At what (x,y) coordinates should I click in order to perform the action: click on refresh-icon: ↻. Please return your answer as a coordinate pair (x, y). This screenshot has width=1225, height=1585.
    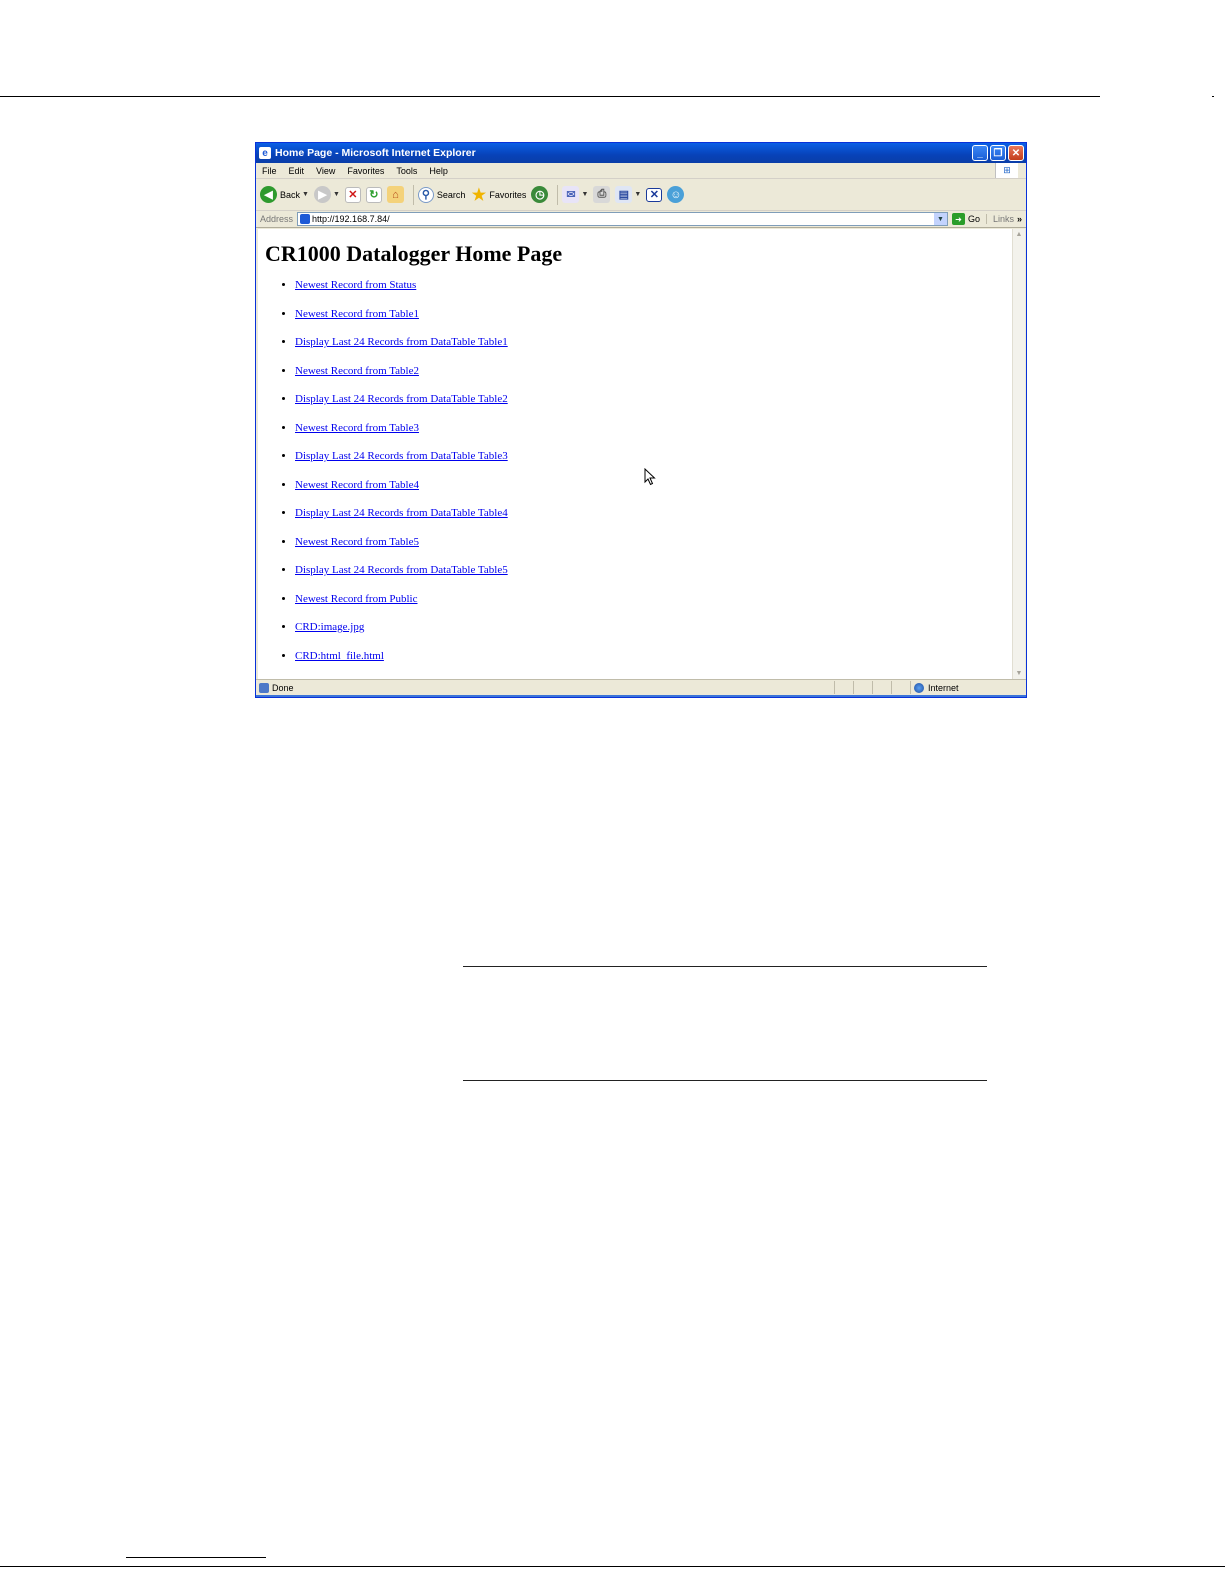
    Looking at the image, I should click on (373, 194).